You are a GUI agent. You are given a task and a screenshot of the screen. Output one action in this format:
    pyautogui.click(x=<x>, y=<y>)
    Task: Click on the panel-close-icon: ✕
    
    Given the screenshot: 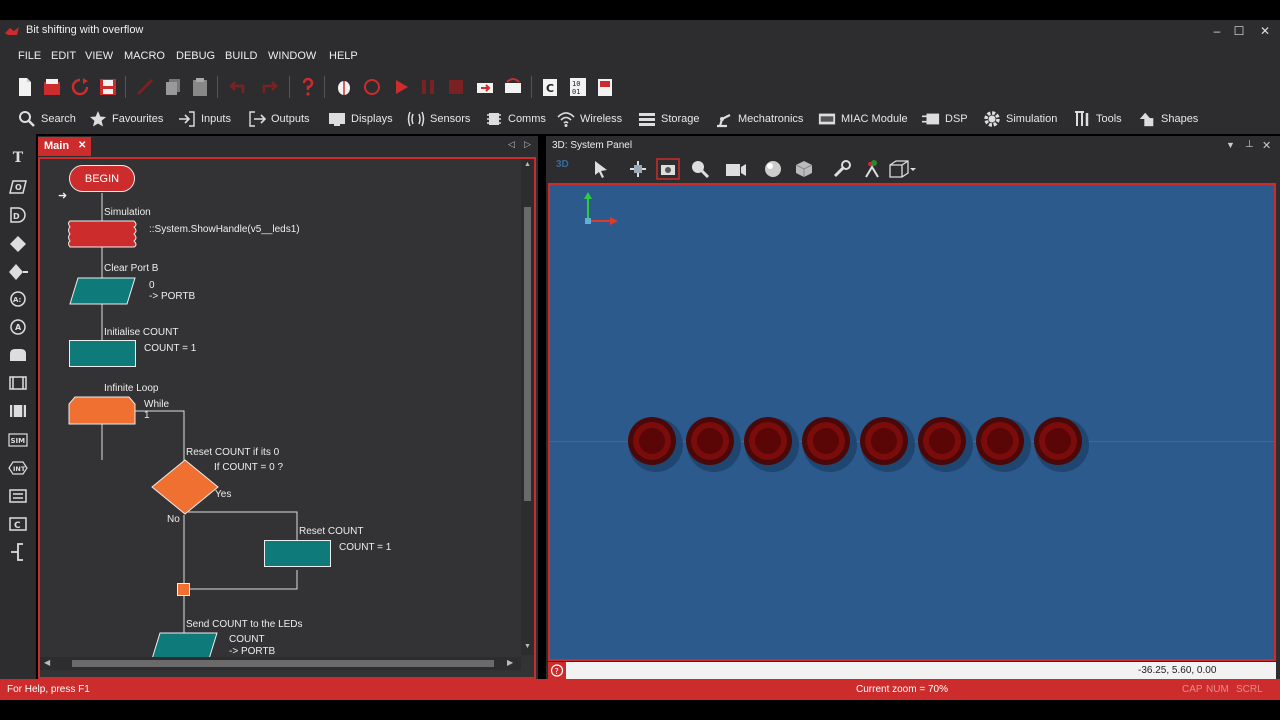 What is the action you would take?
    pyautogui.click(x=1266, y=145)
    